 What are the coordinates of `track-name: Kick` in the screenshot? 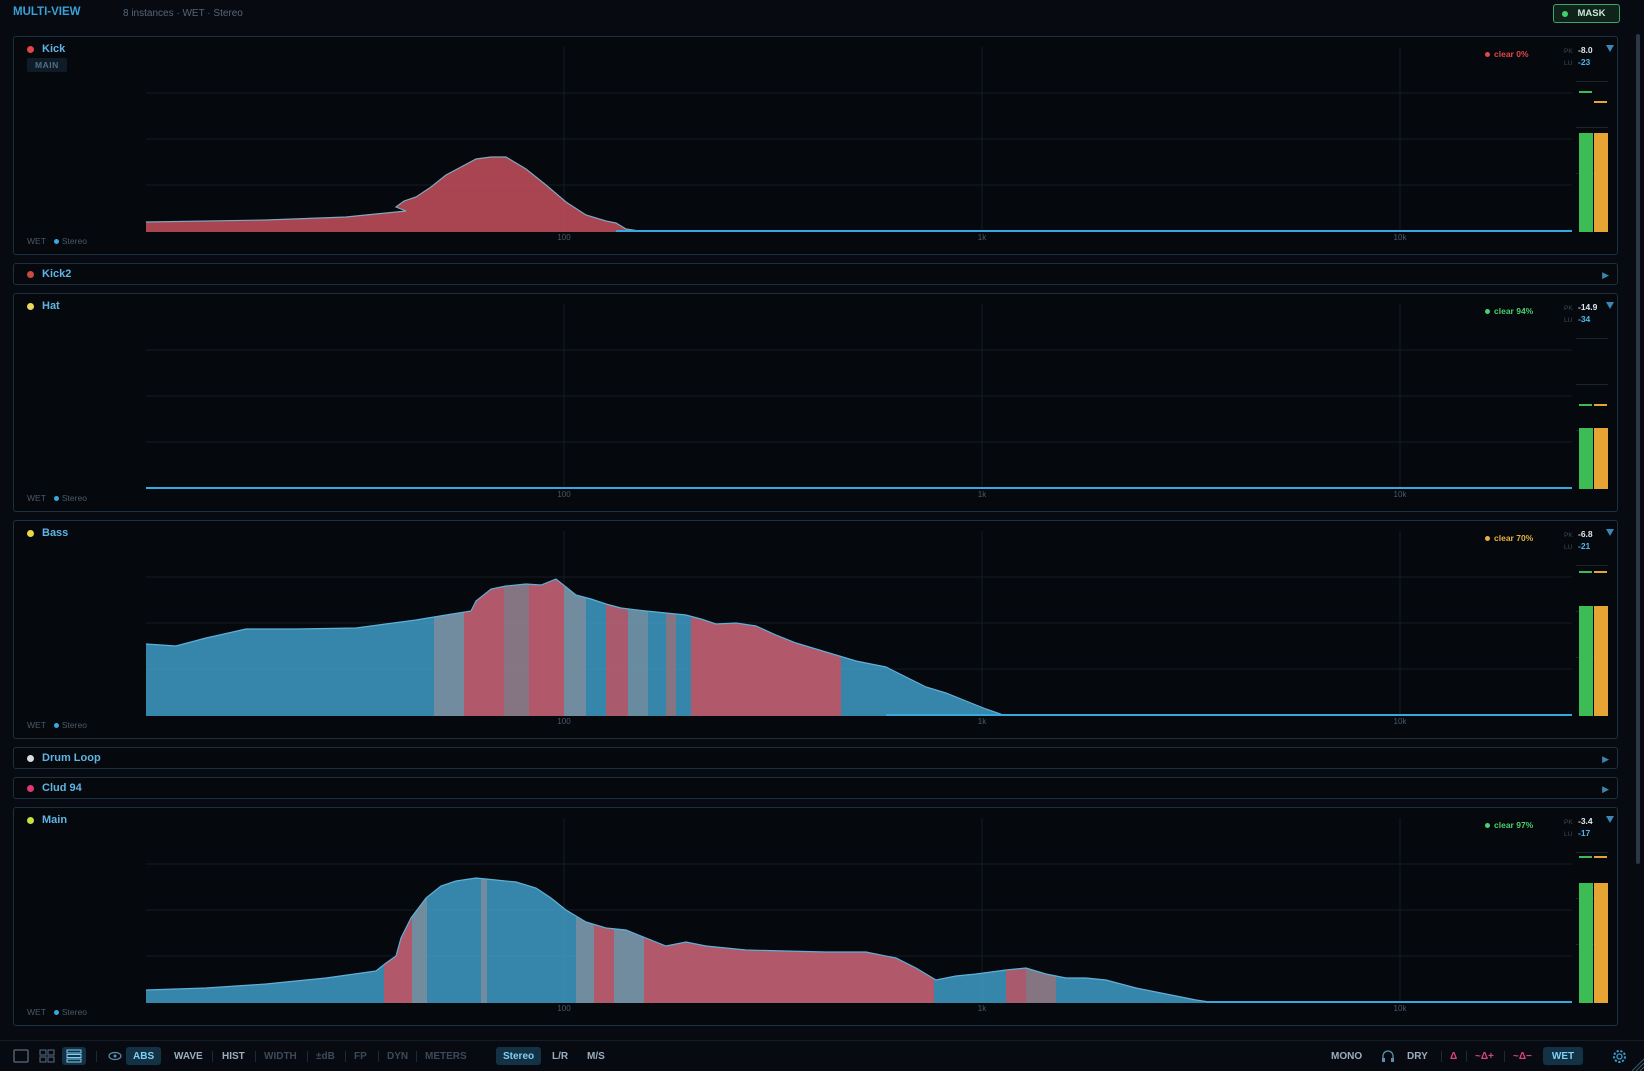 It's located at (54, 49).